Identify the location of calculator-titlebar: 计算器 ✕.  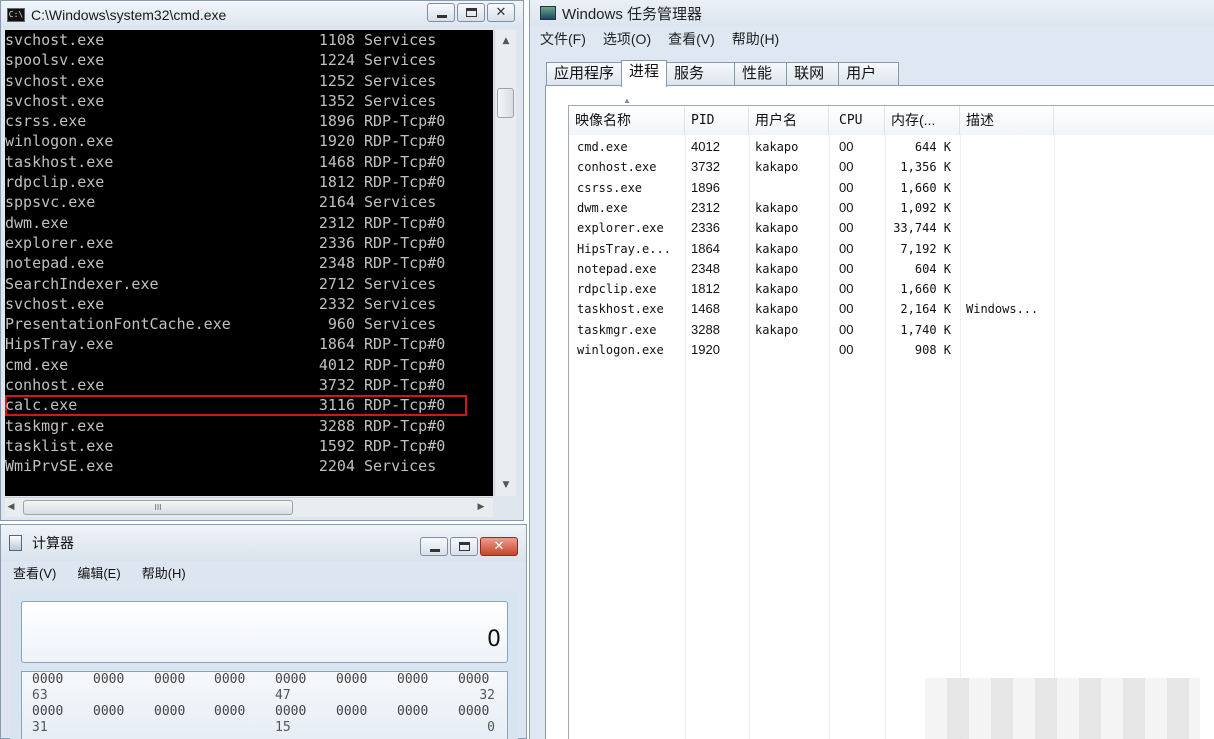
(263, 543).